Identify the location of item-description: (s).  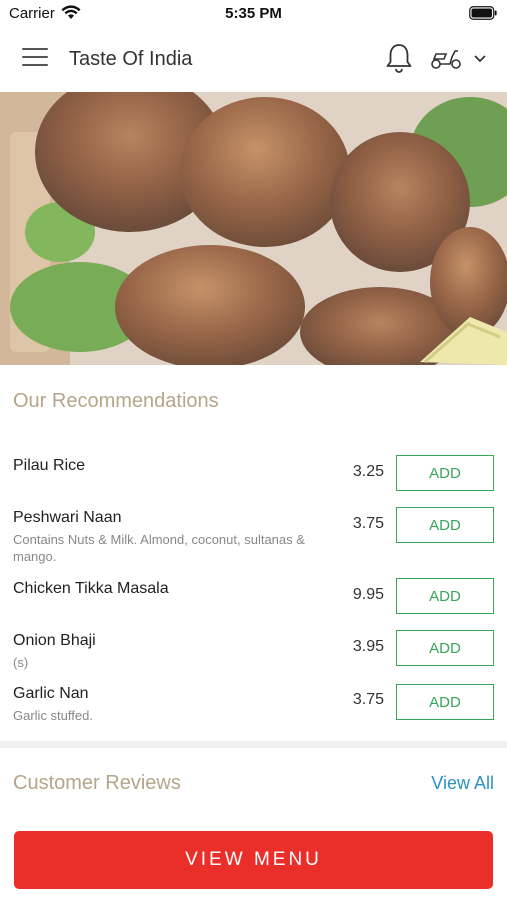
(21, 662).